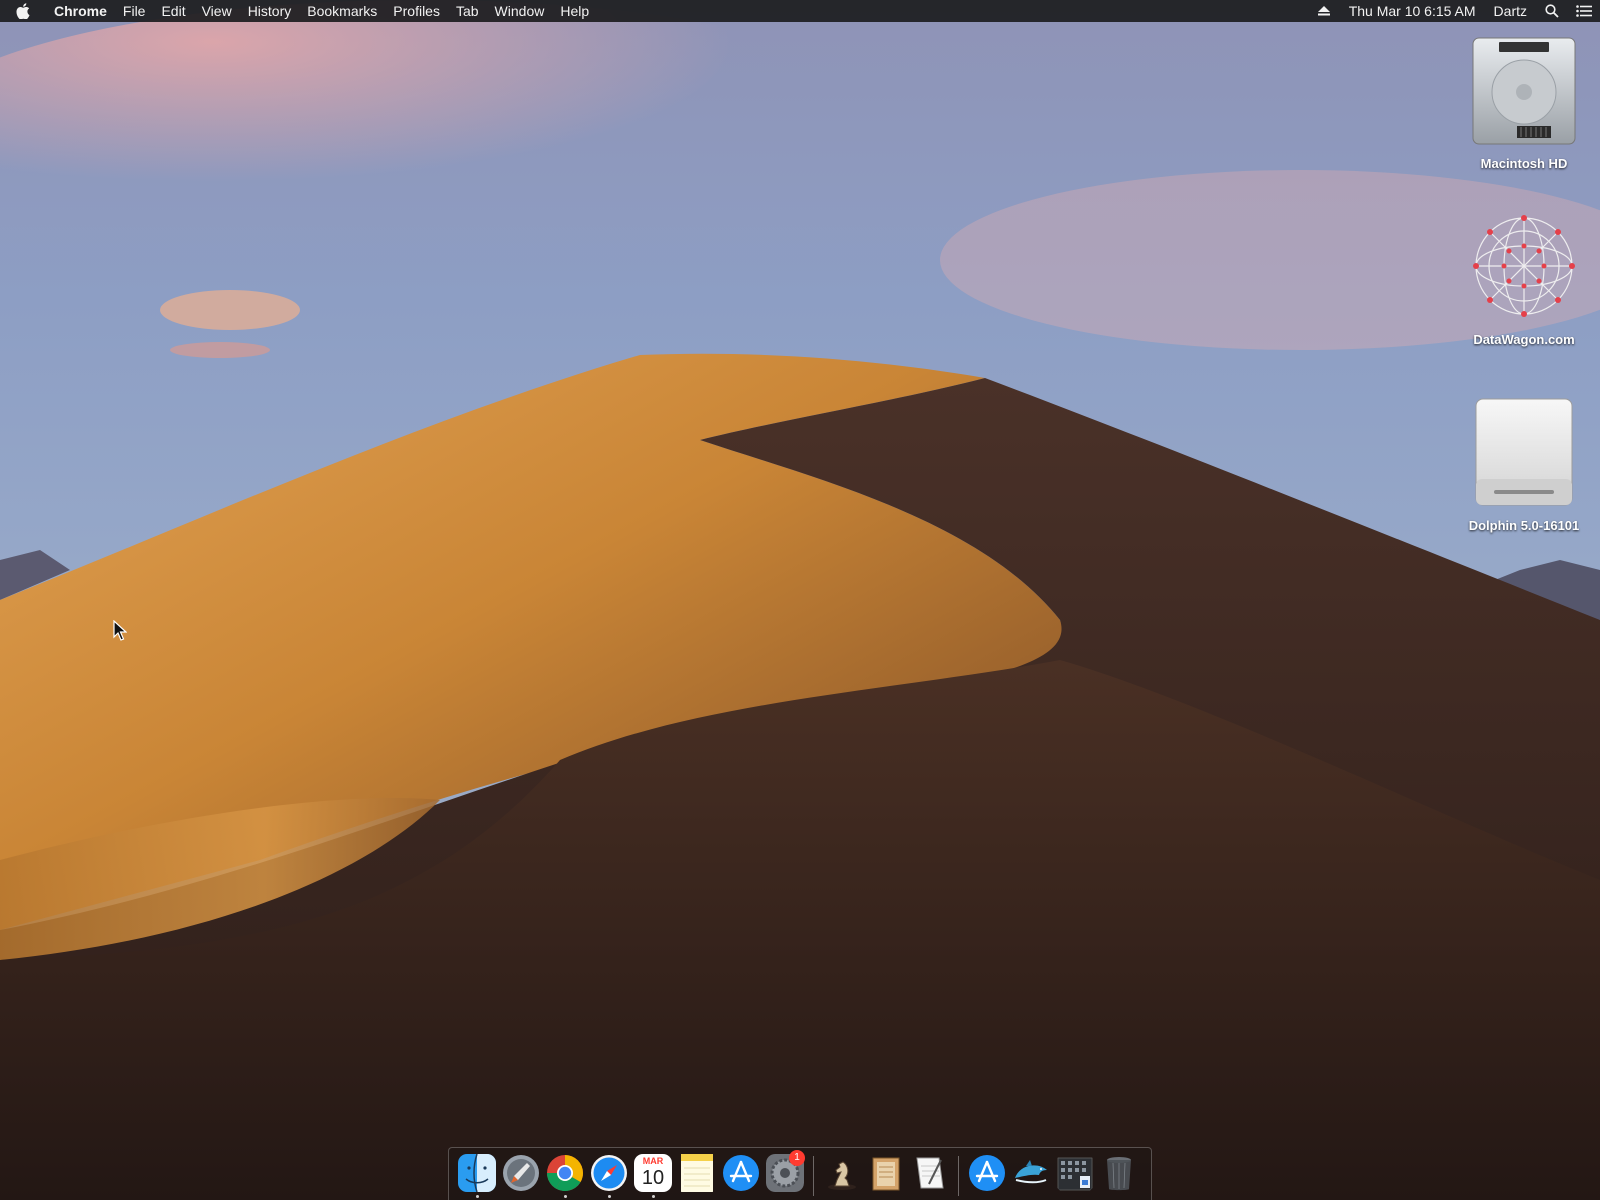 Image resolution: width=1600 pixels, height=1200 pixels. I want to click on notification-badge: 1, so click(797, 1158).